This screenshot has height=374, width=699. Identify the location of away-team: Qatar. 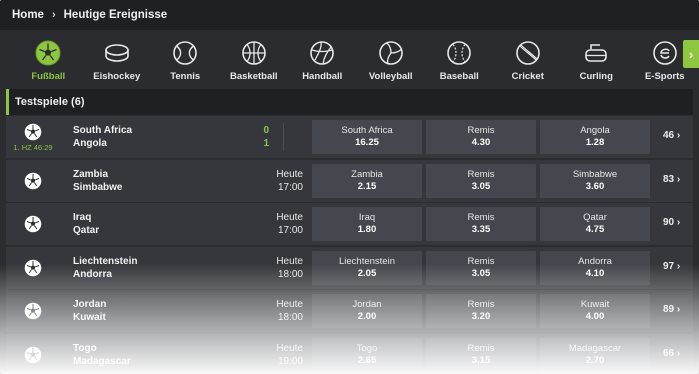
(86, 230).